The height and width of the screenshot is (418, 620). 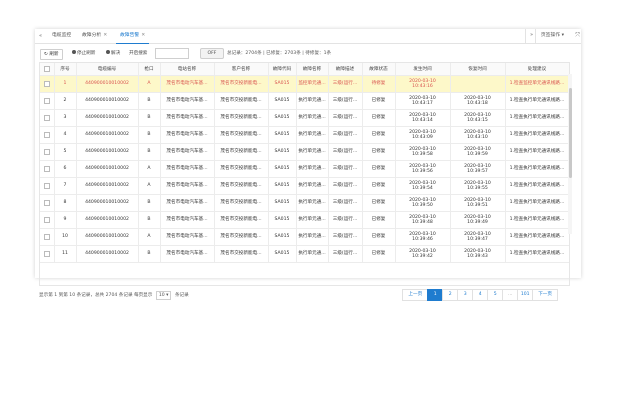 What do you see at coordinates (435, 295) in the screenshot?
I see `pager-item: 1` at bounding box center [435, 295].